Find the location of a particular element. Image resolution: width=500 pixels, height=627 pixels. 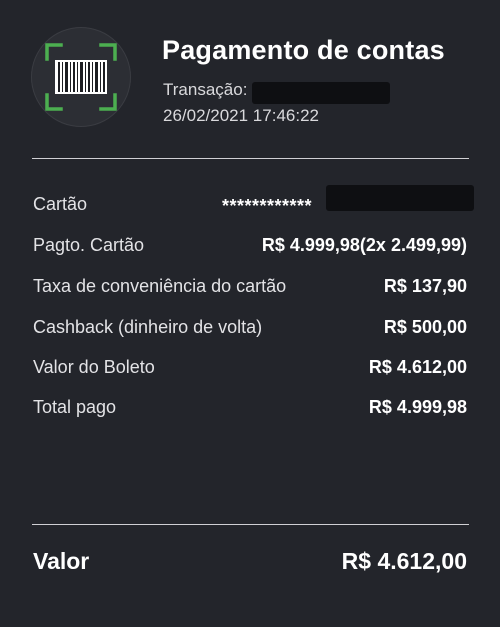

detail-row-fee: Taxa de conveniência do cartão R$ 137,90 is located at coordinates (250, 290).